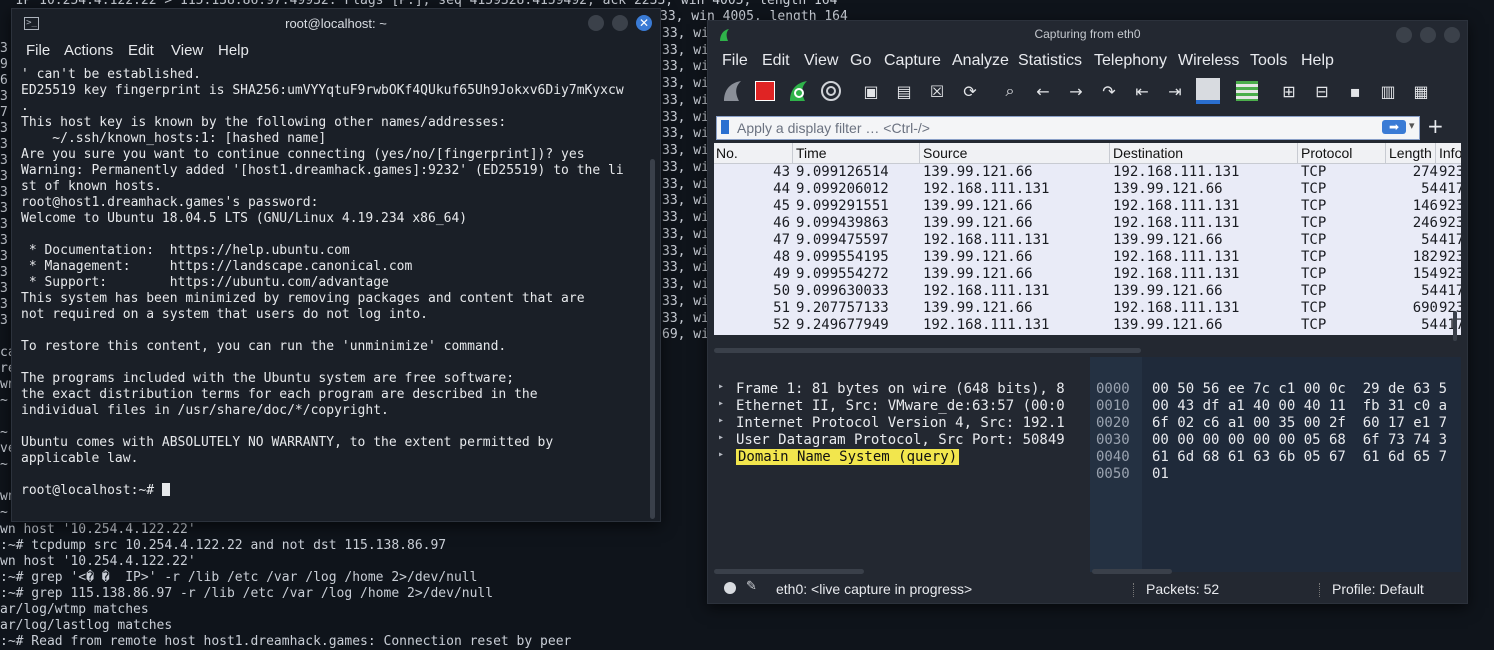  I want to click on col-info: Info, so click(1450, 153).